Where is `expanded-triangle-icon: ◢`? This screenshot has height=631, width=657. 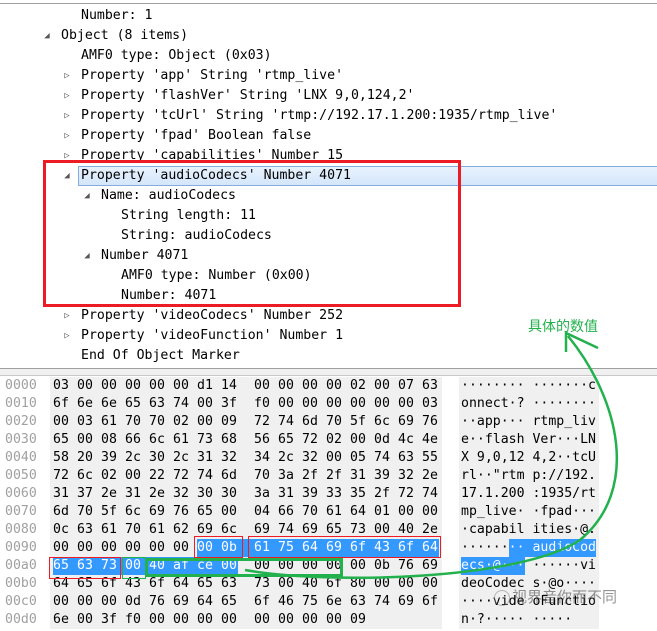
expanded-triangle-icon: ◢ is located at coordinates (47, 36).